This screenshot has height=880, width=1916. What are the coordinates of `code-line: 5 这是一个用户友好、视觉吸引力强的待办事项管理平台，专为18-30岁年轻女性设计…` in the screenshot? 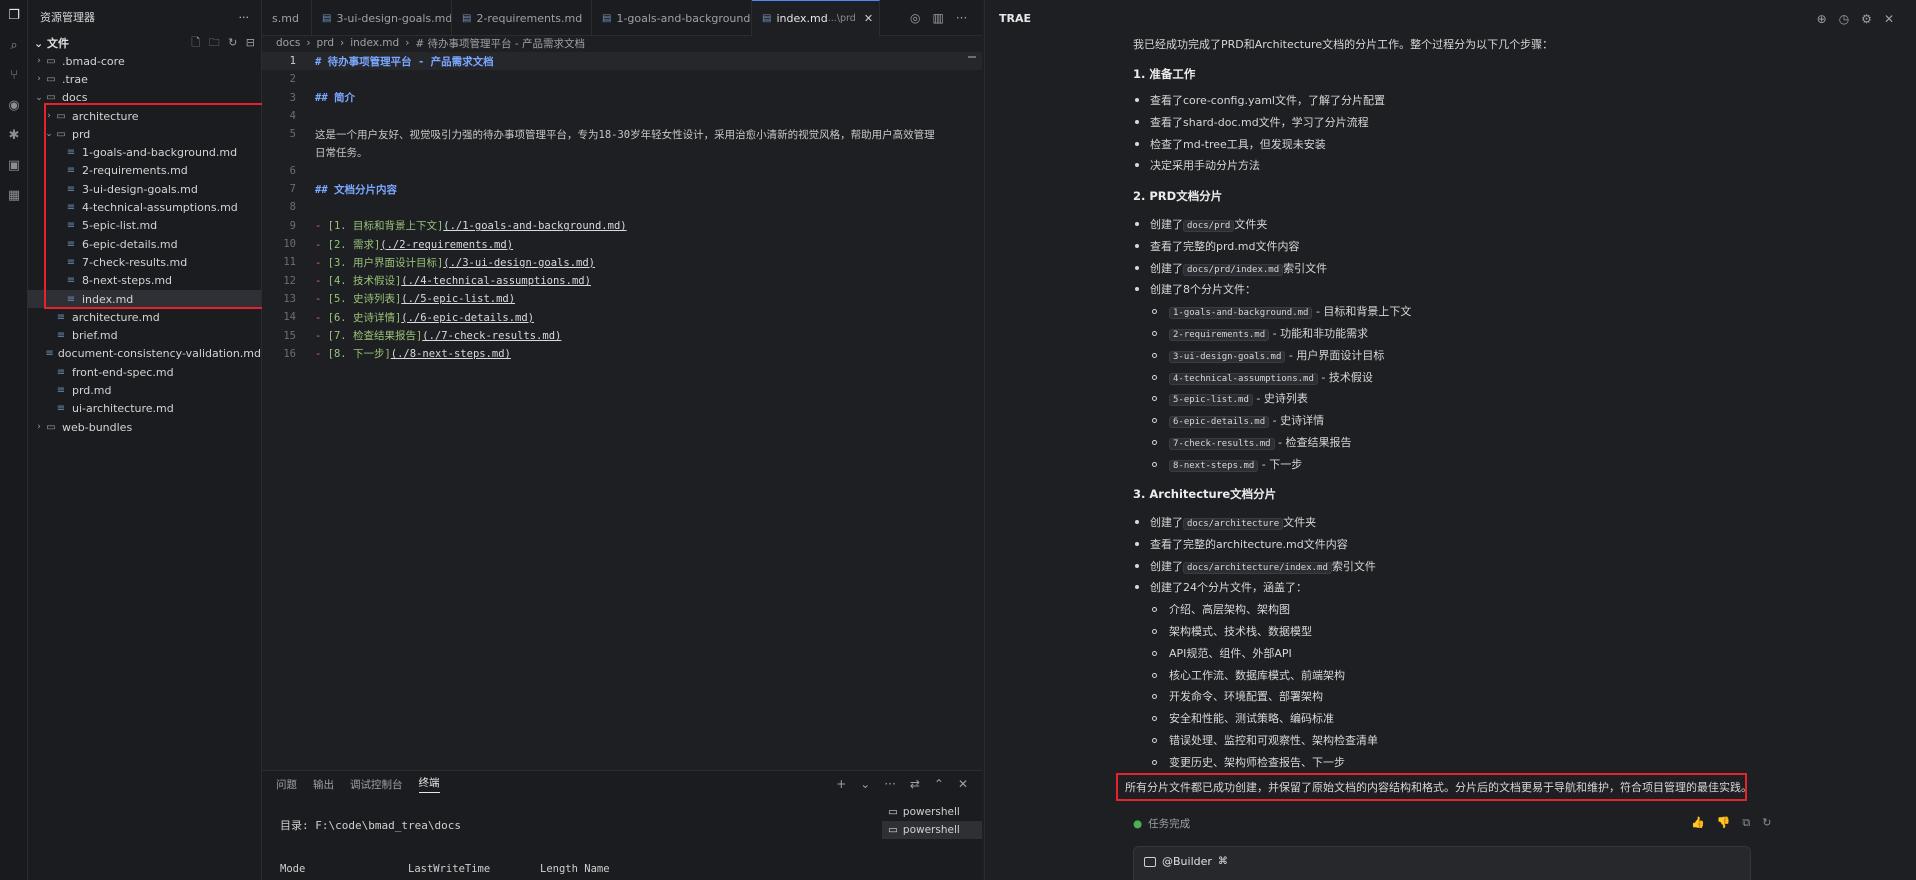 It's located at (622, 134).